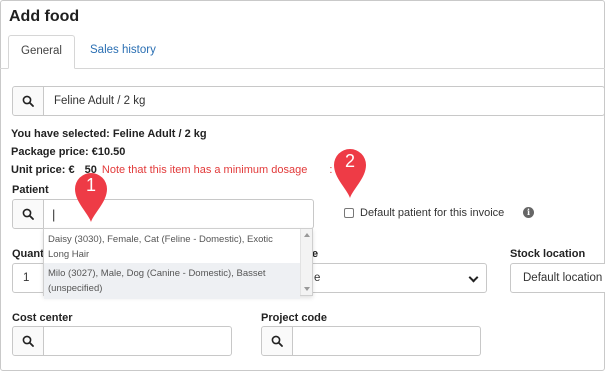  Describe the element at coordinates (349, 213) in the screenshot. I see `default-patient-checkbox` at that location.